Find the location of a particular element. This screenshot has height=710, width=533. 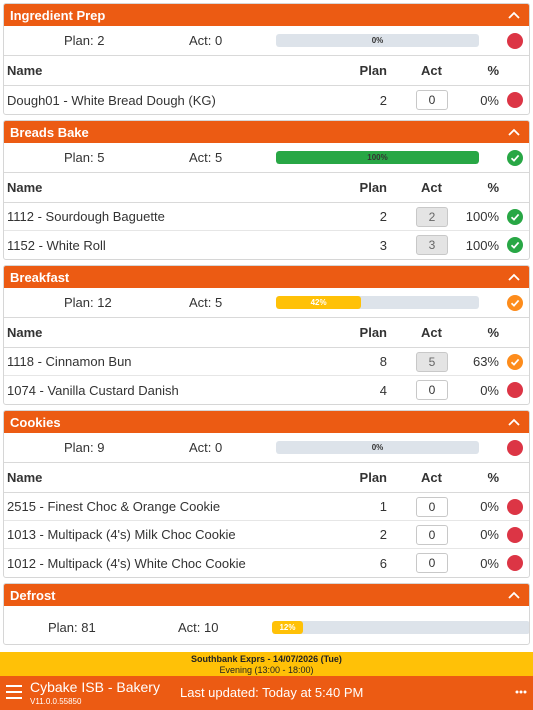

section-summary: Plan: 12 Act: 5 42% is located at coordinates (266, 303).